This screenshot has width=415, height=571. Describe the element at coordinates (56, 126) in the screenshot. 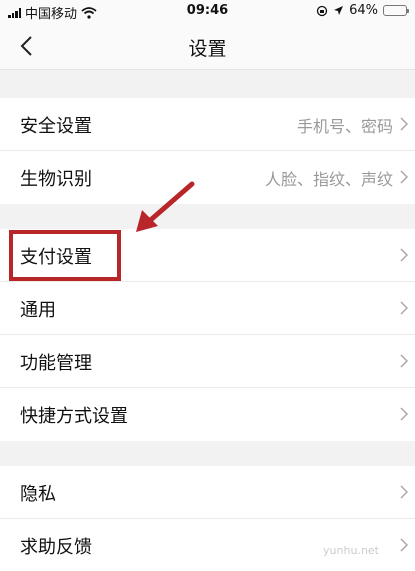

I see `row-label: 安全设置` at that location.